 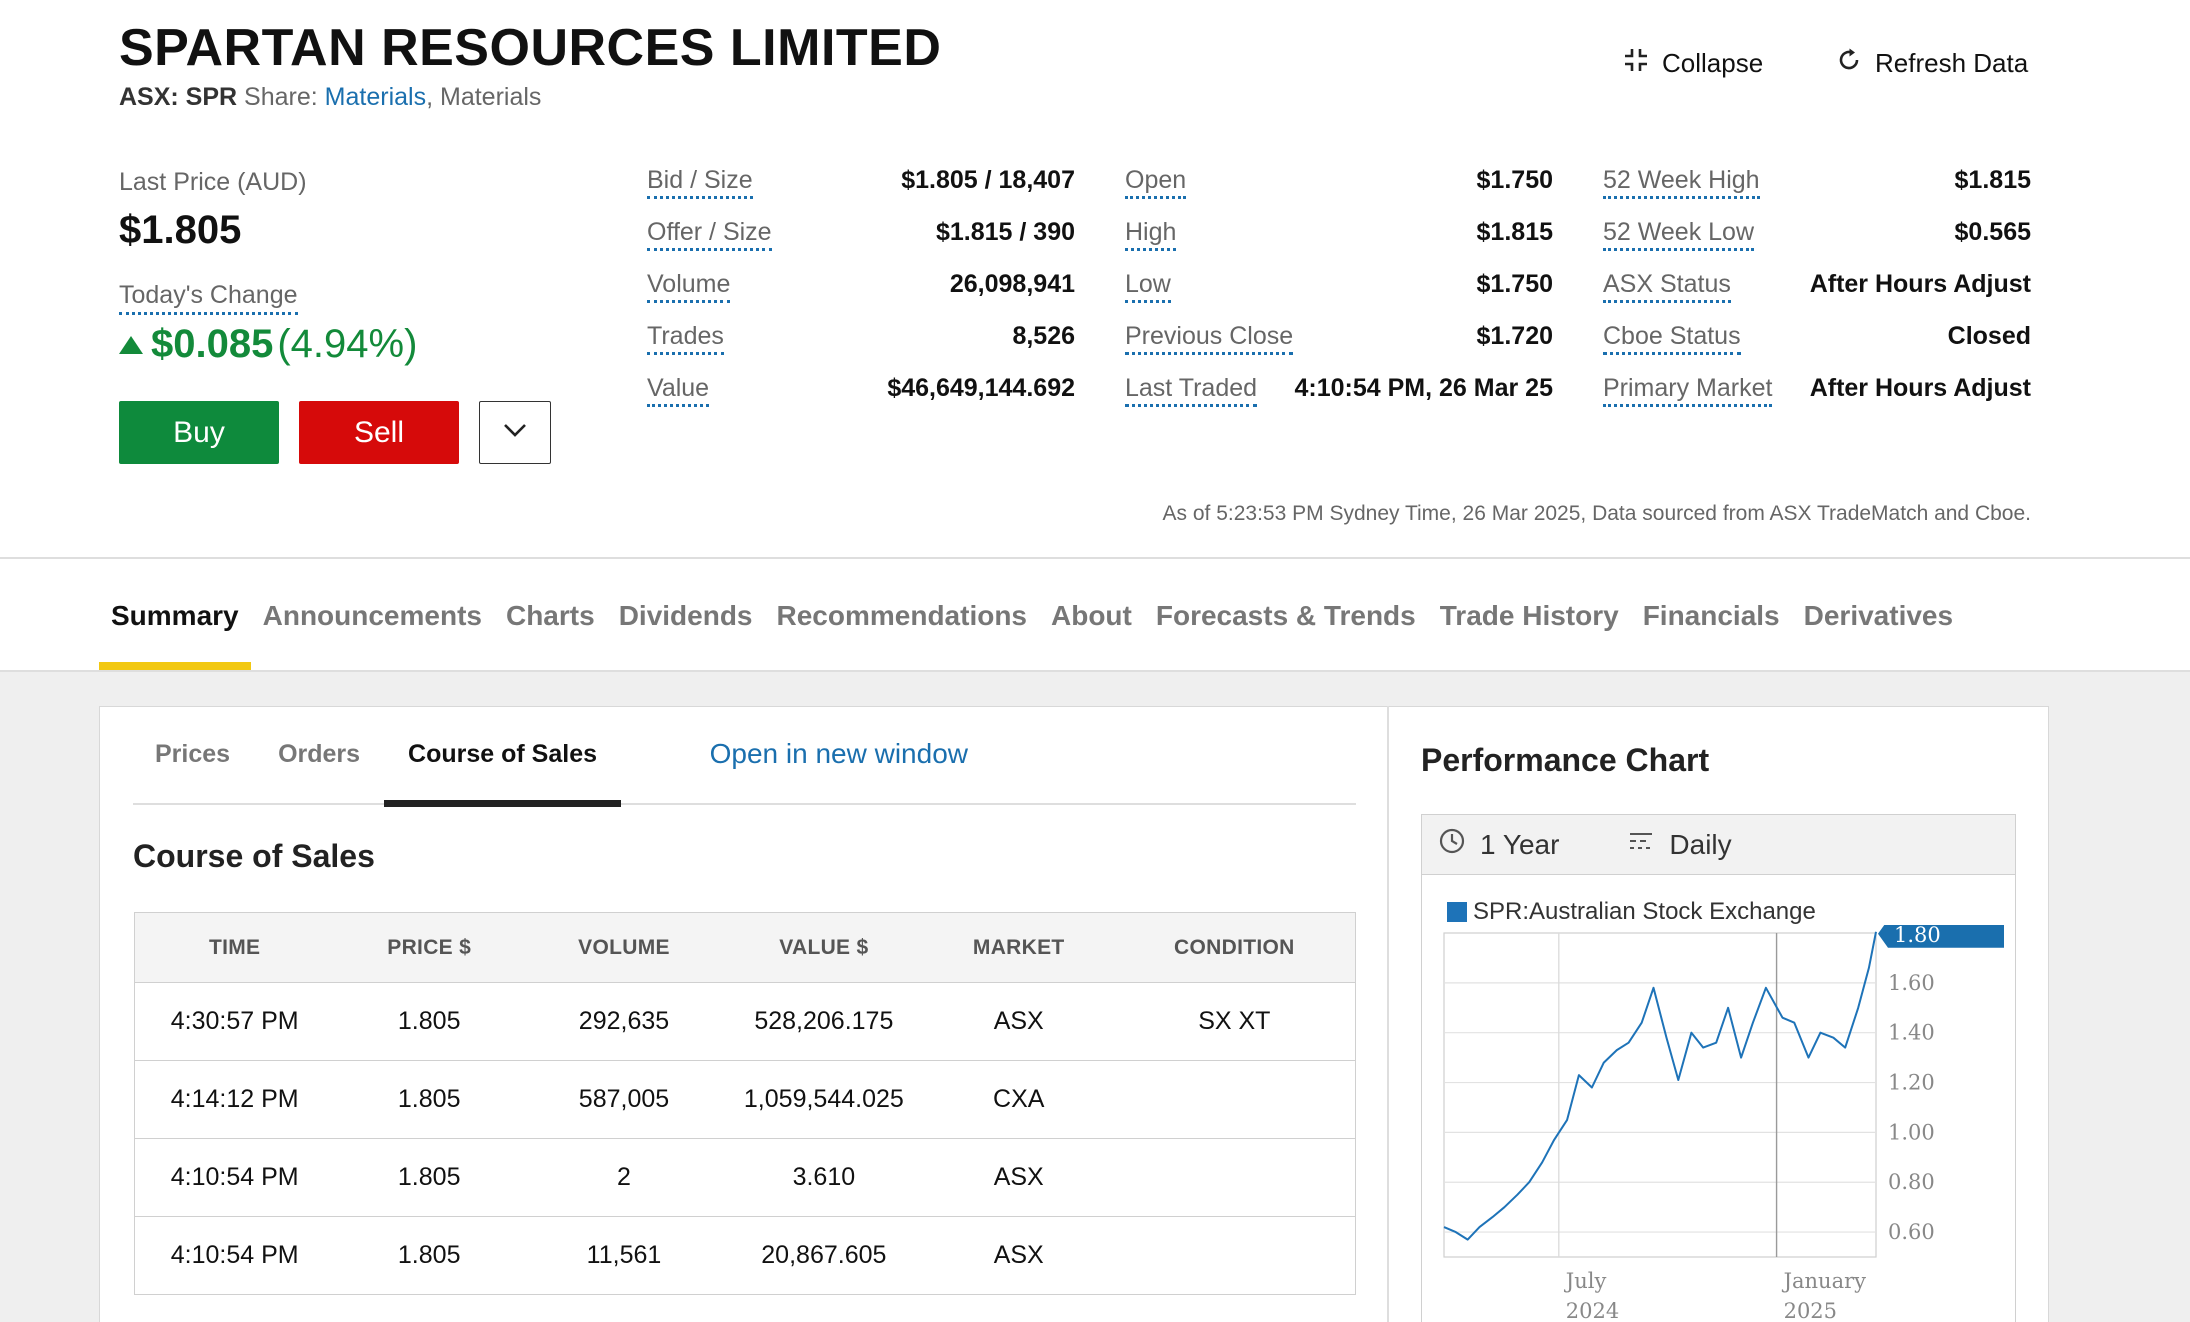 I want to click on stat-label: Trades, so click(x=685, y=338).